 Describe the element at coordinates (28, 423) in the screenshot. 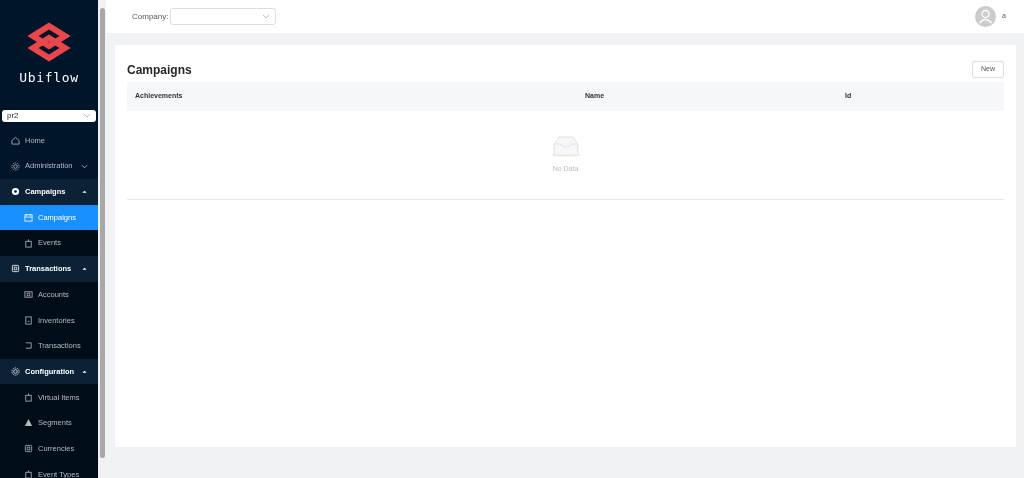

I see `triangle-icon` at that location.